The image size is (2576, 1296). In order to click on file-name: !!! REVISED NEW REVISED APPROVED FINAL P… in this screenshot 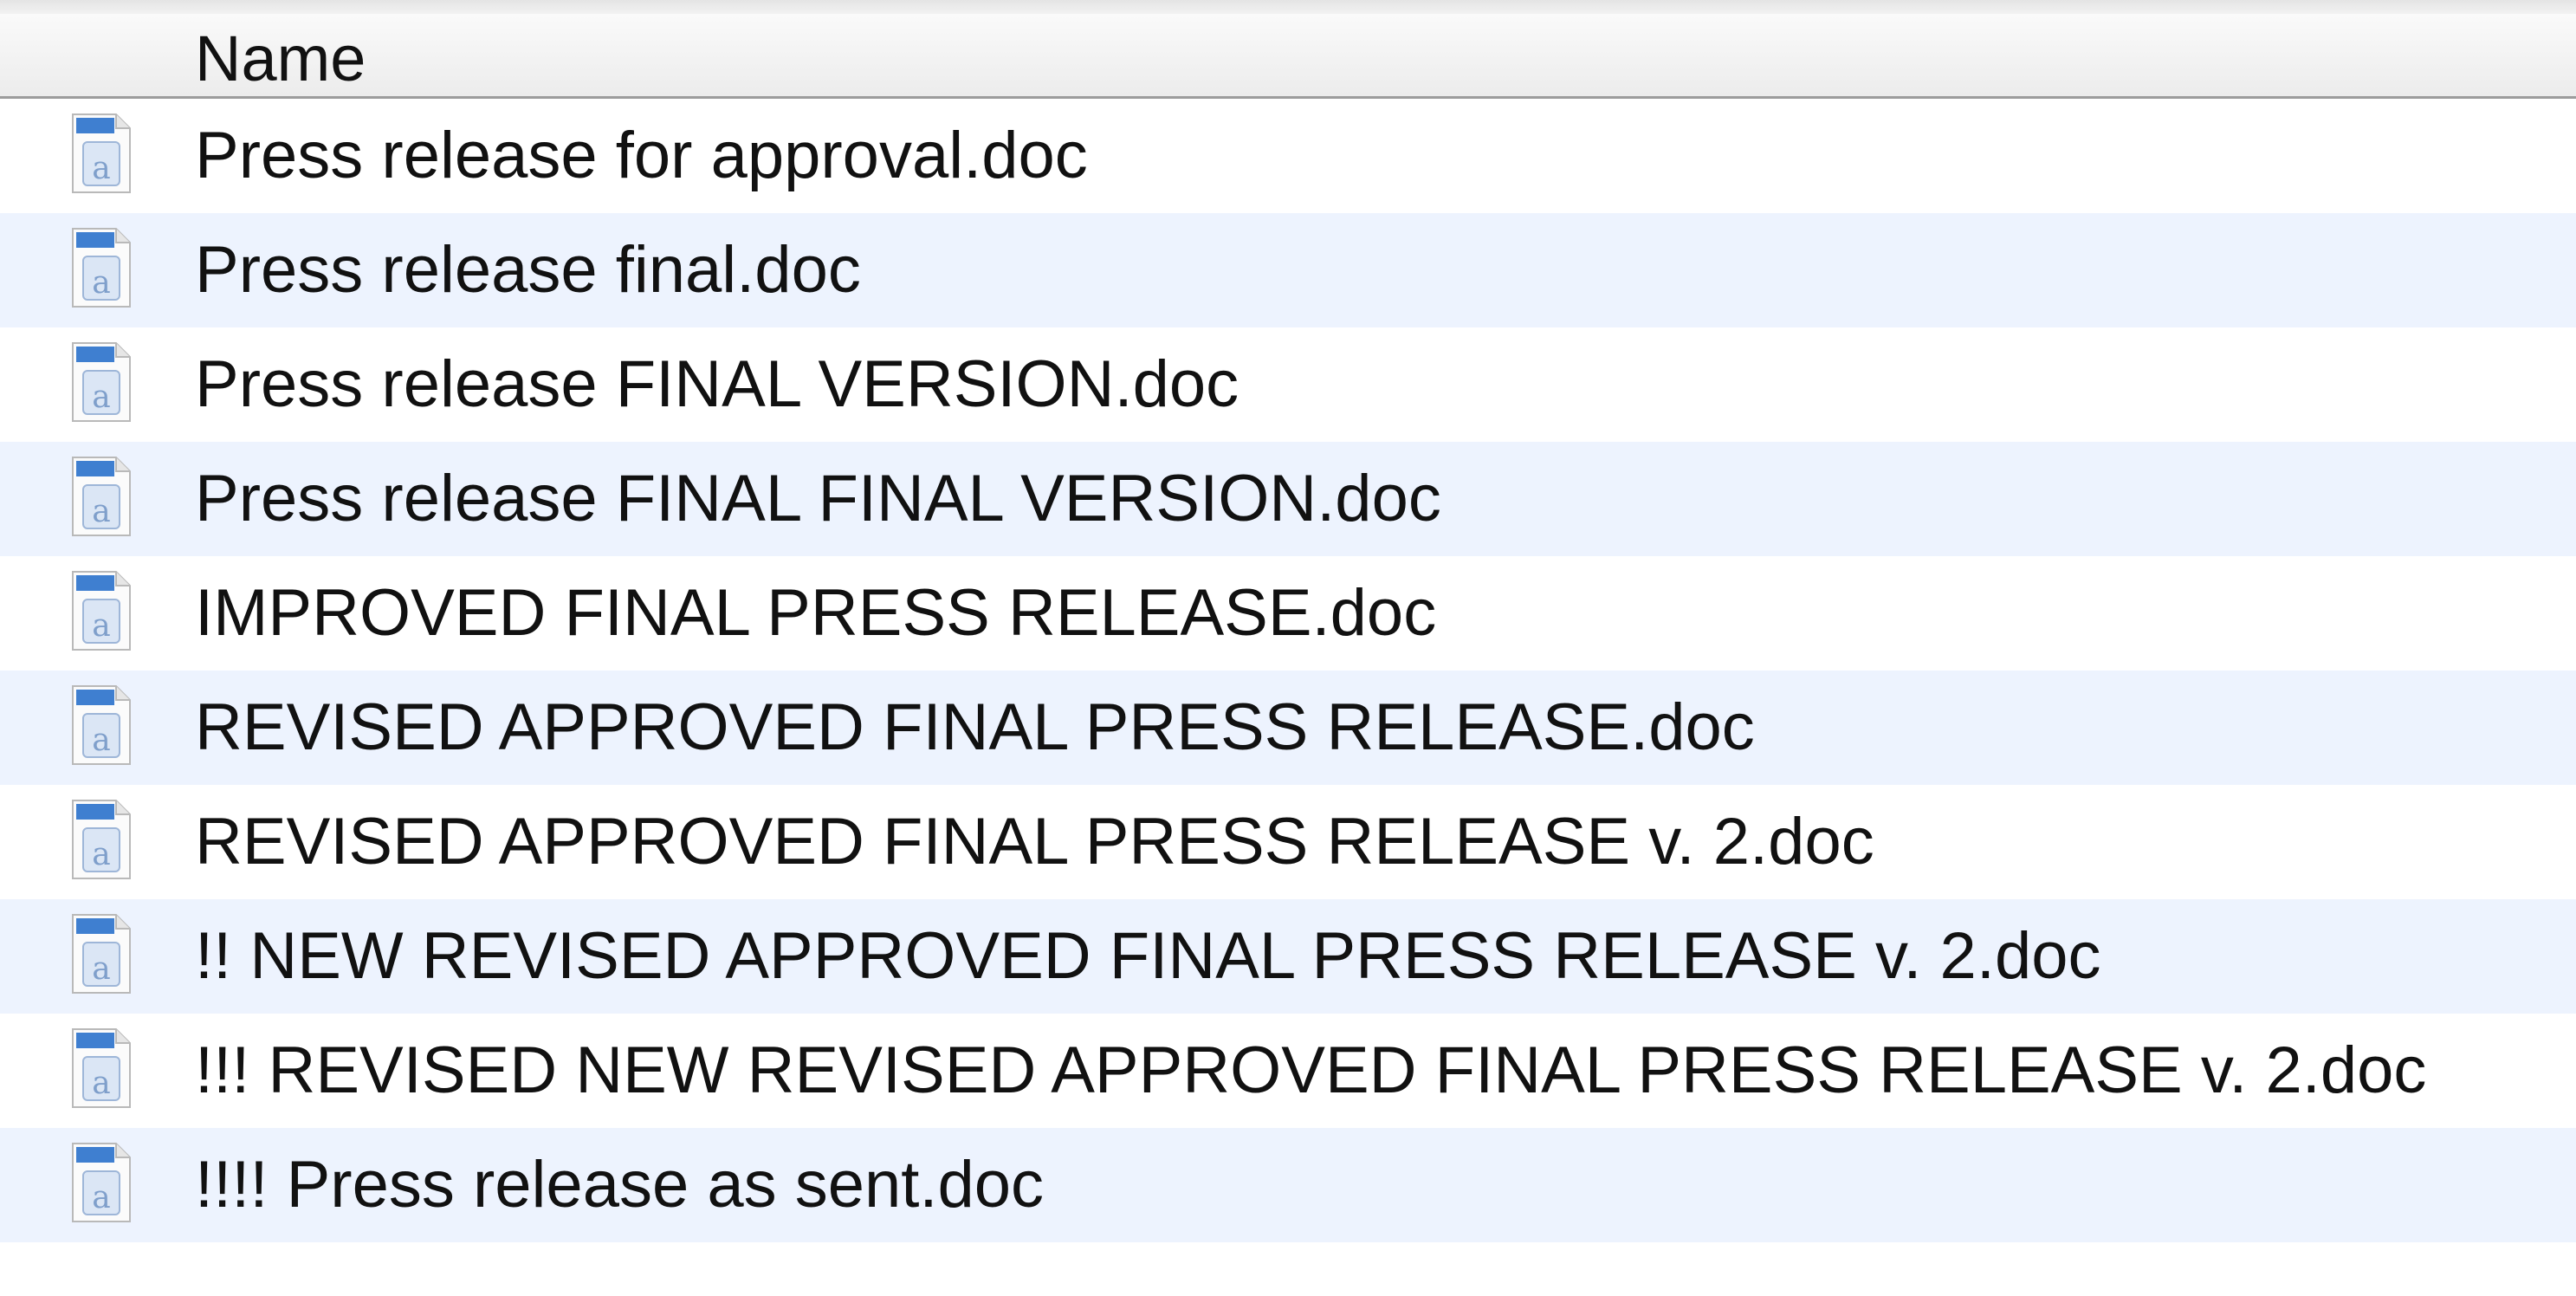, I will do `click(1311, 1070)`.